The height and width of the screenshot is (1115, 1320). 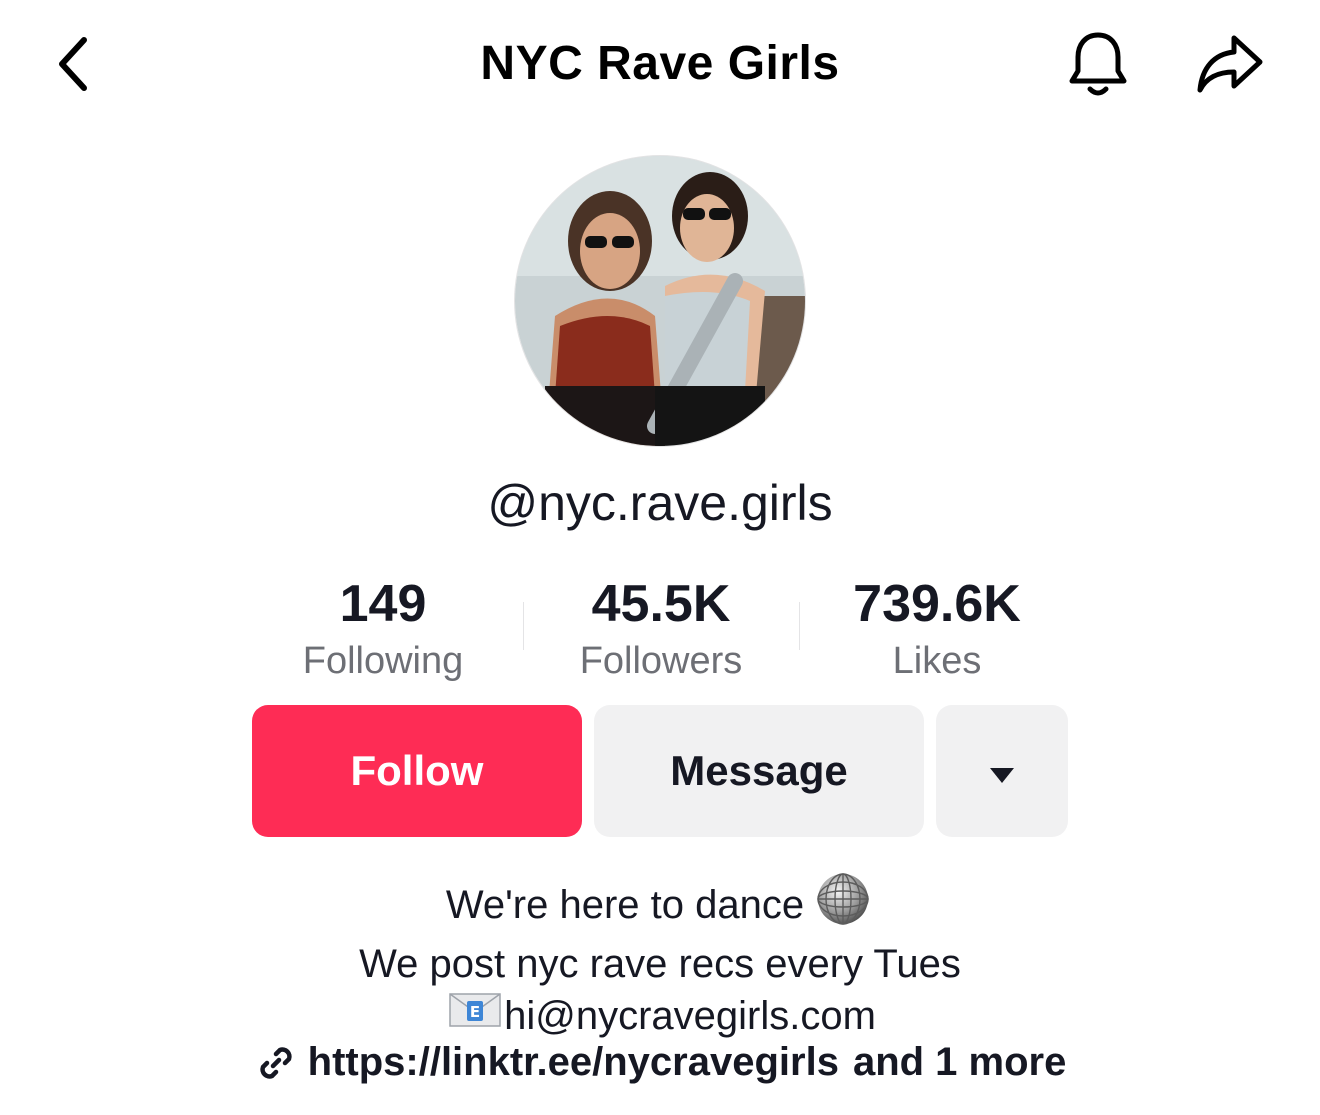 I want to click on share-button, so click(x=1230, y=66).